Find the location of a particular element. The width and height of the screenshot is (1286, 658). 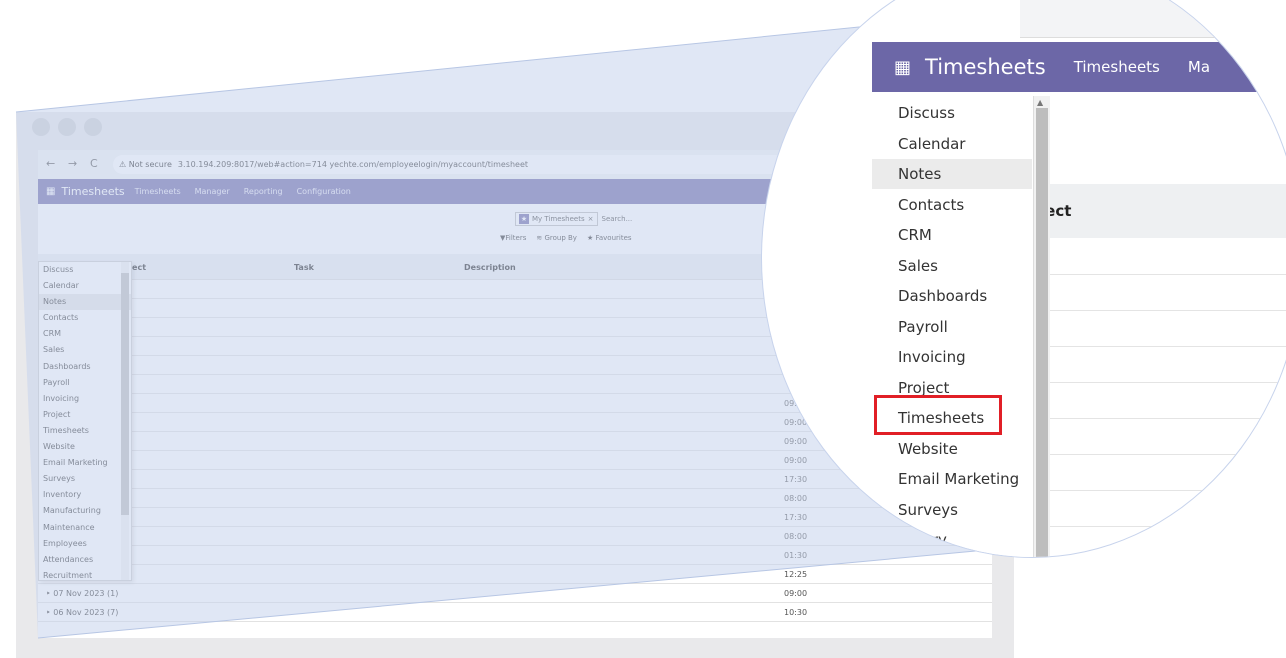

app-item-notes: Notes is located at coordinates (85, 302).